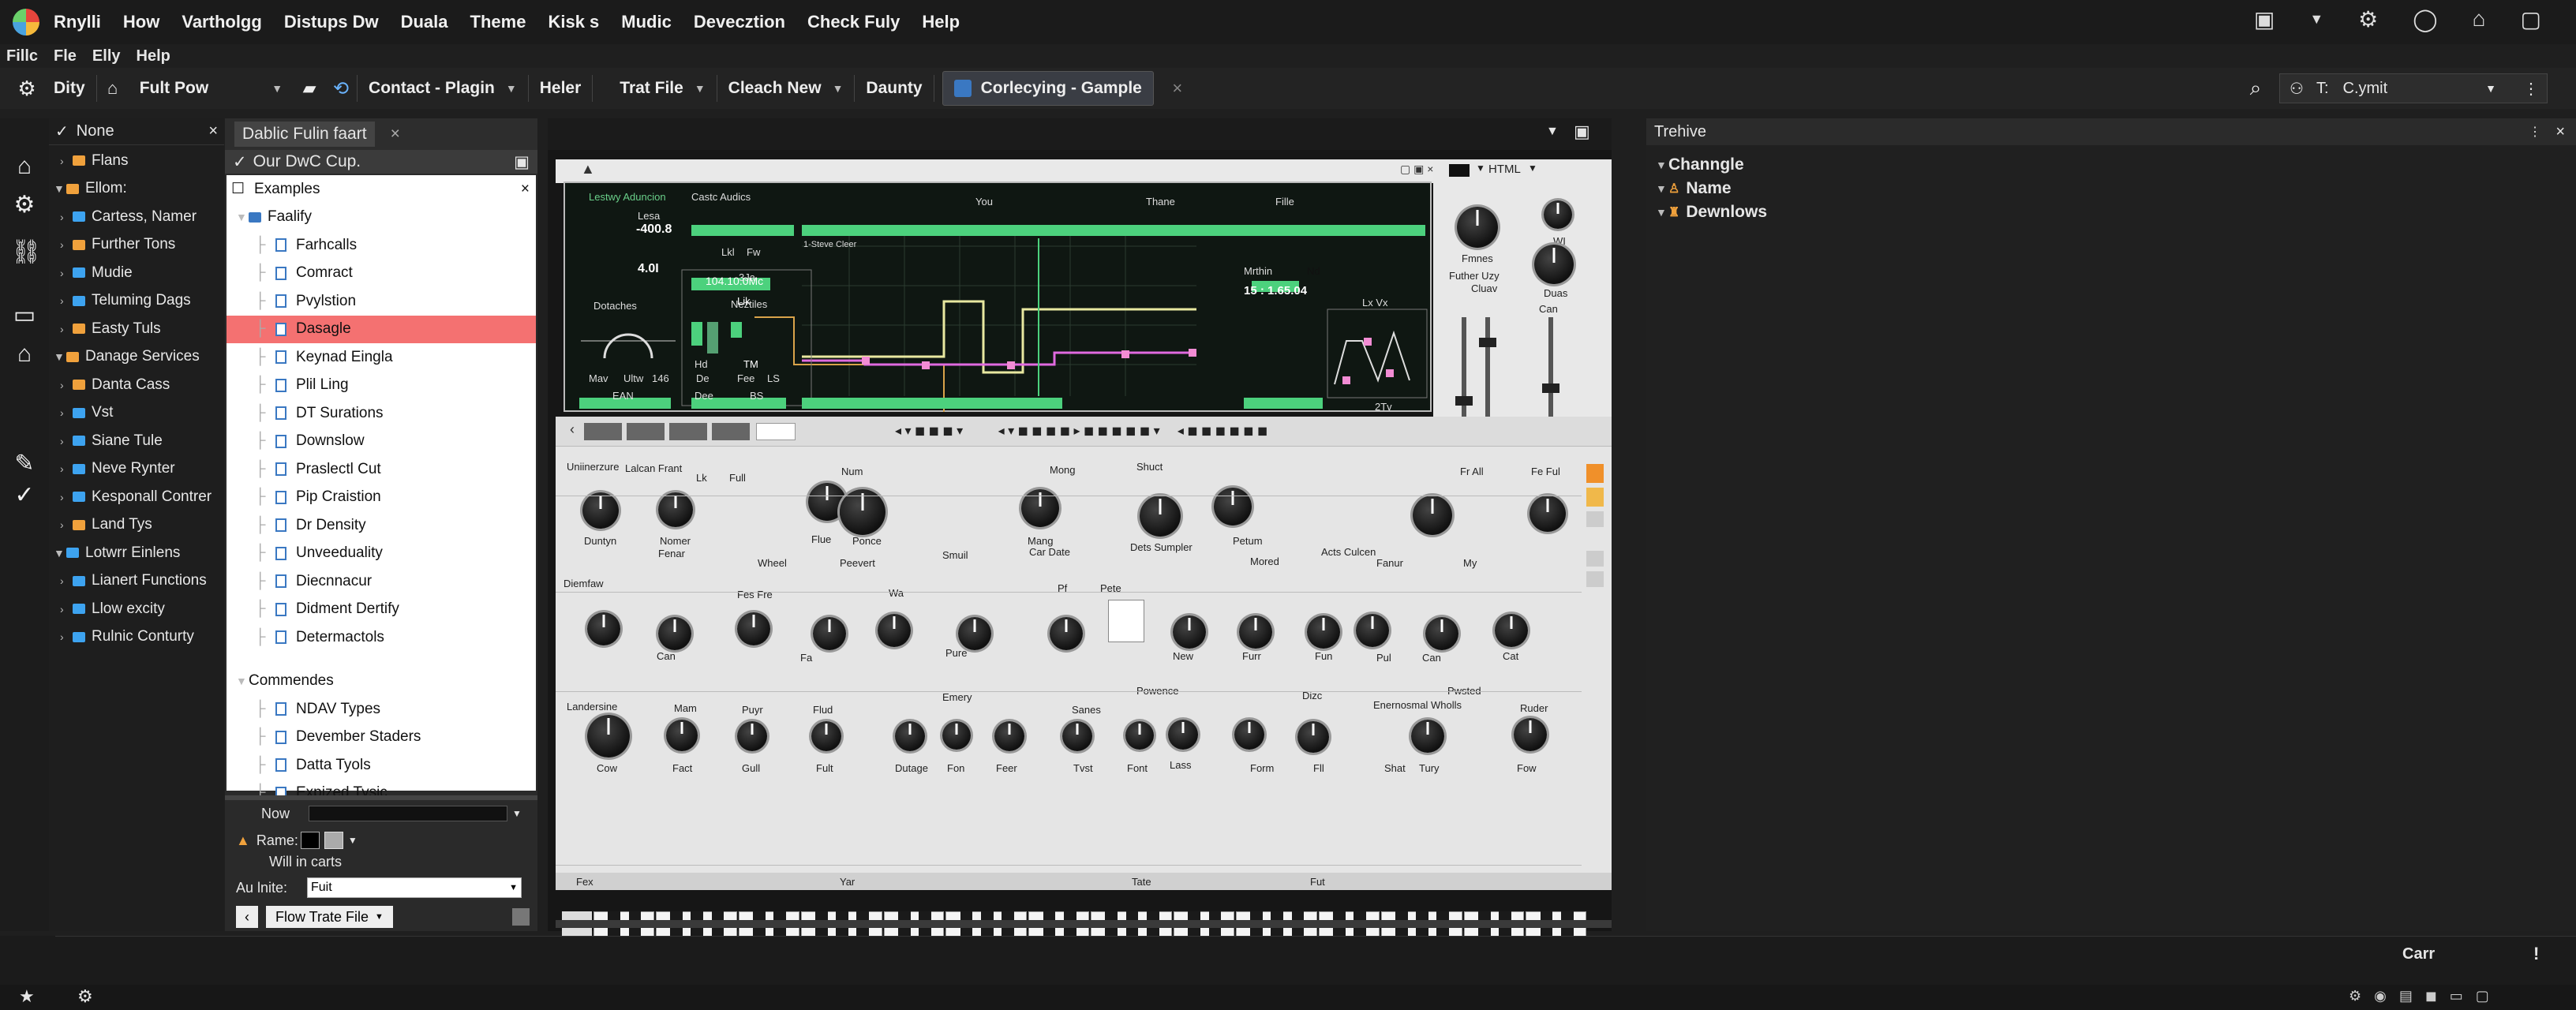  I want to click on explorer-tab: Dablic Fulin faart ×, so click(381, 134).